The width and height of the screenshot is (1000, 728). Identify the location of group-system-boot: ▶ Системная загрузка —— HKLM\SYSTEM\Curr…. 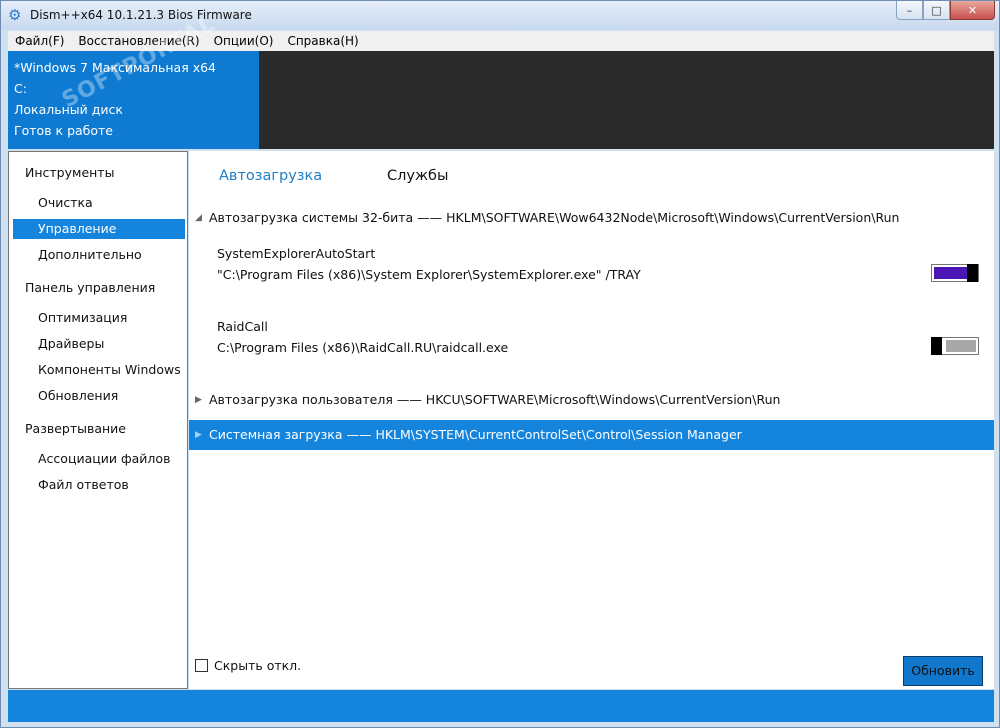
(591, 435).